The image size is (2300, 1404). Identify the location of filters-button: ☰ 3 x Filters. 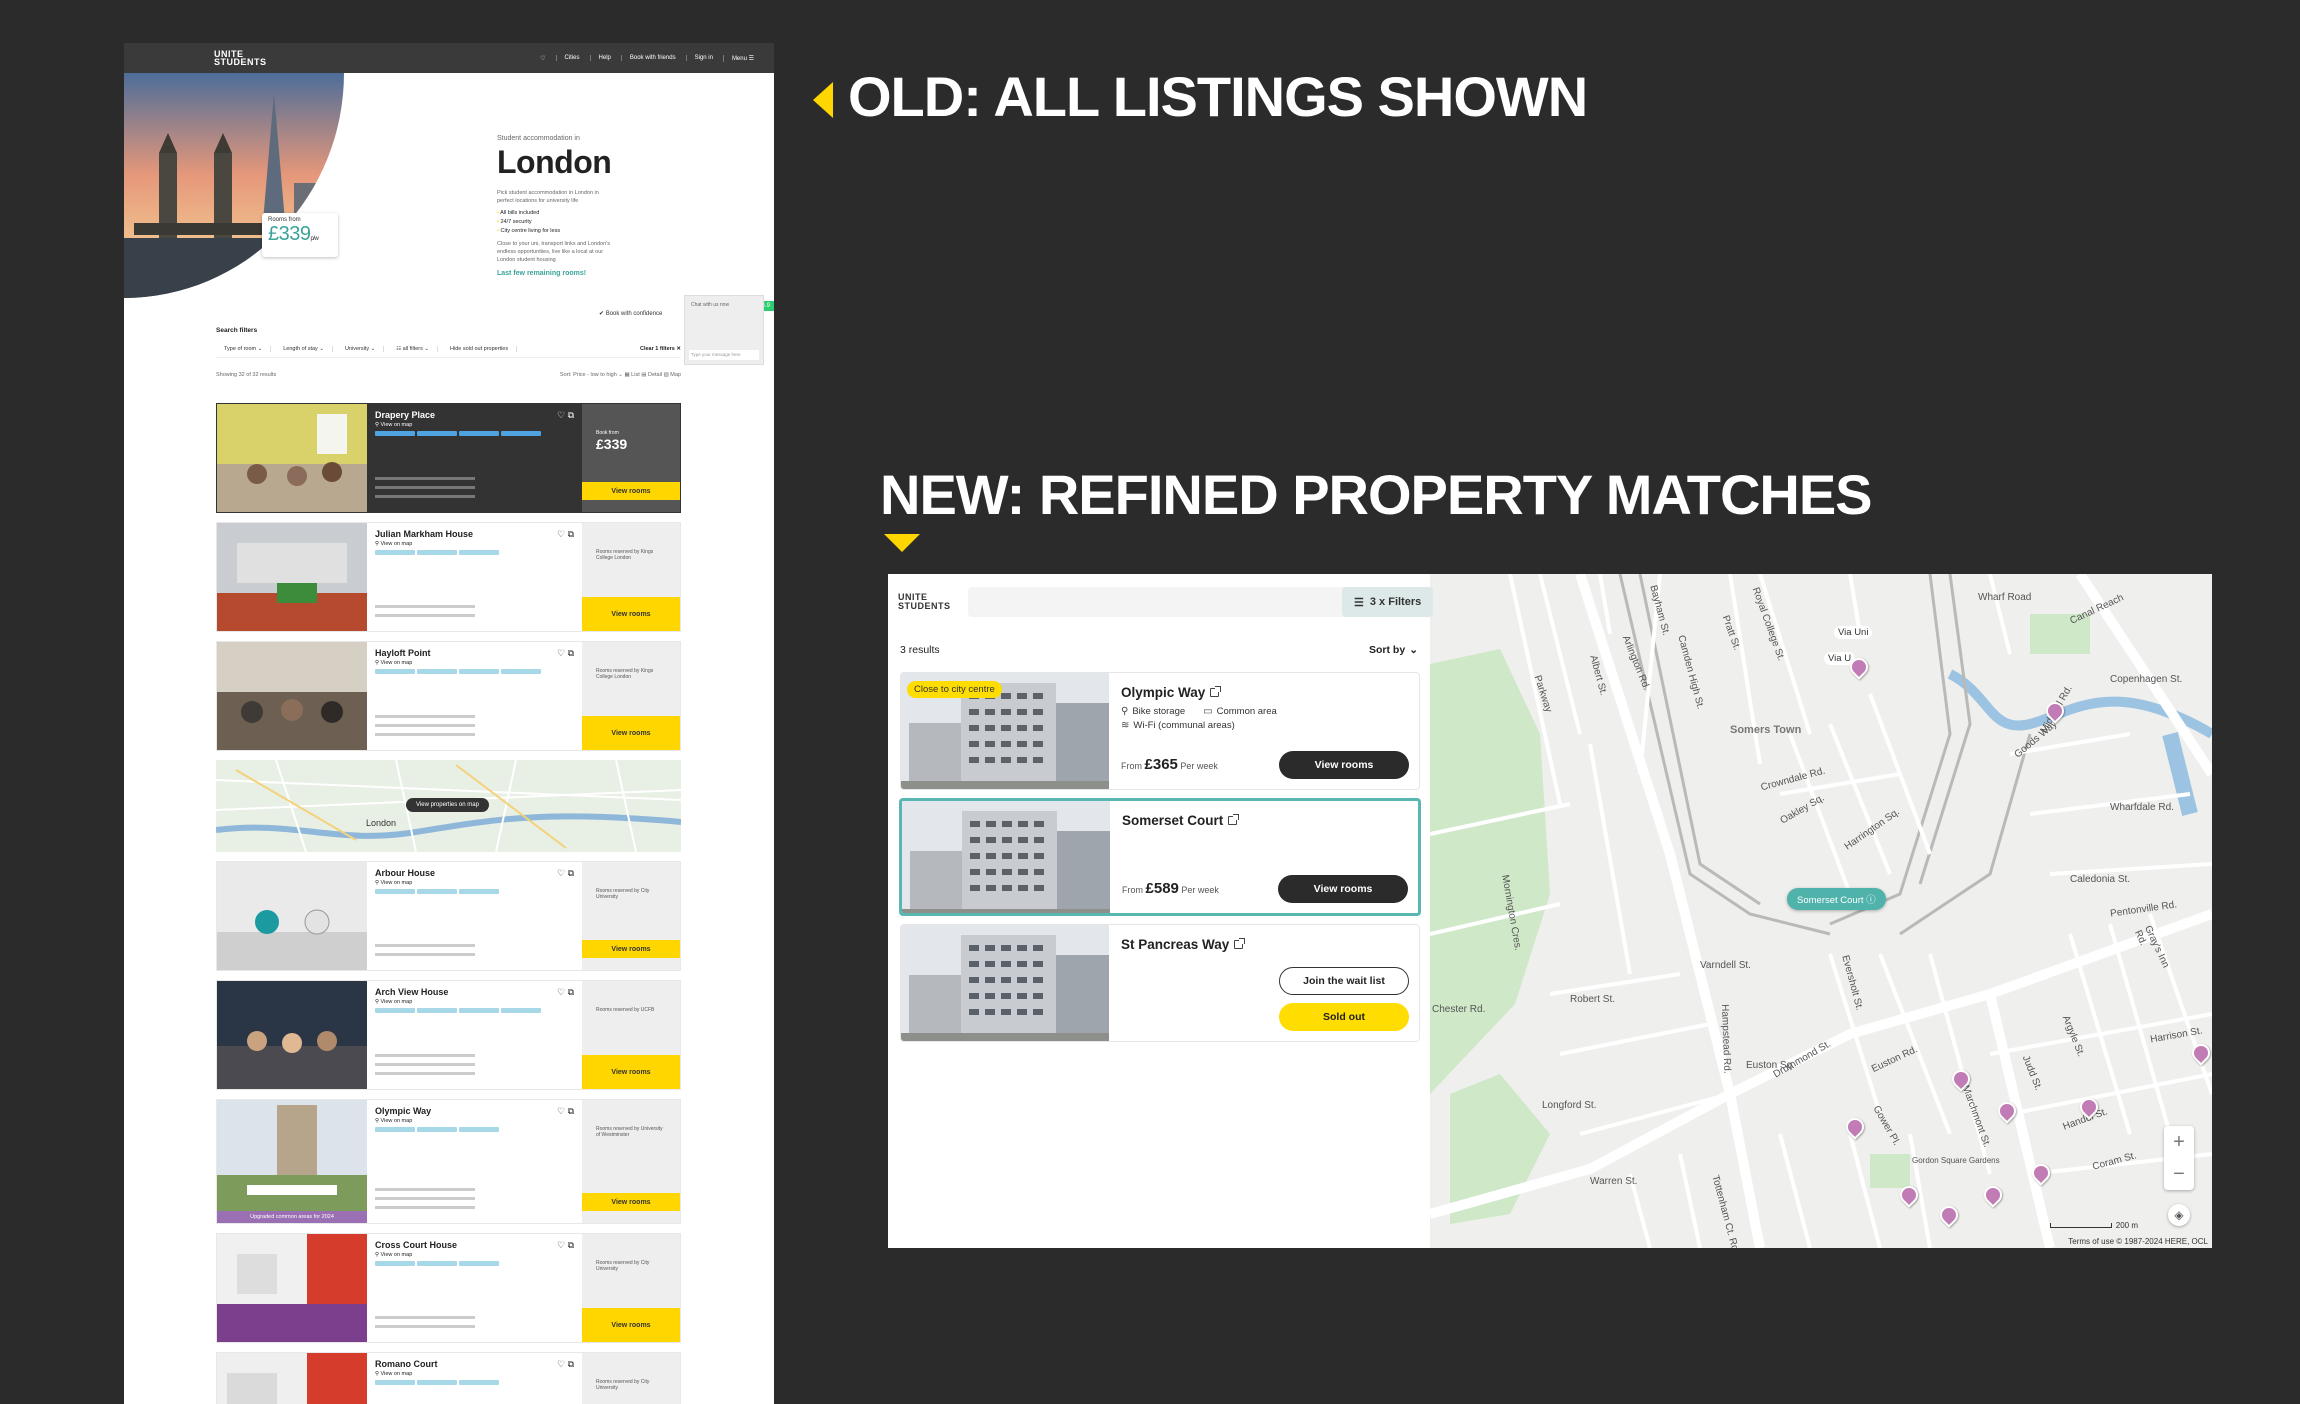
(1388, 602).